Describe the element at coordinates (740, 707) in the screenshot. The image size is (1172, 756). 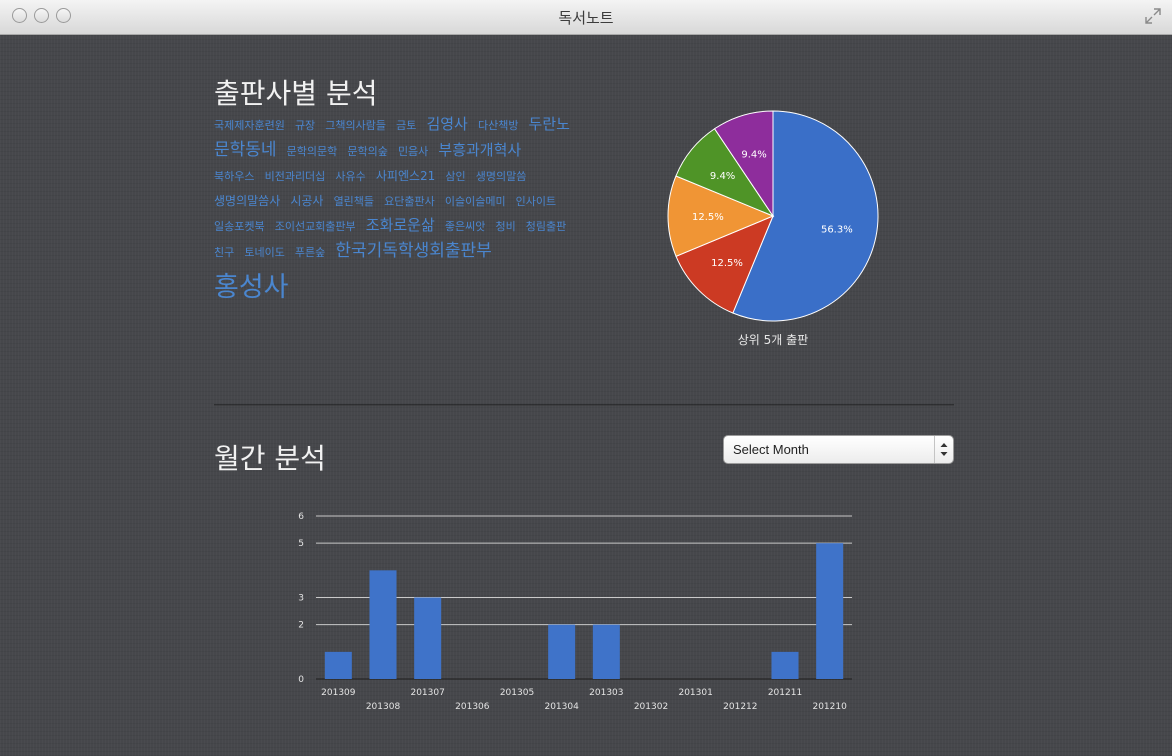
I see `bar-x-tick-label: 201212` at that location.